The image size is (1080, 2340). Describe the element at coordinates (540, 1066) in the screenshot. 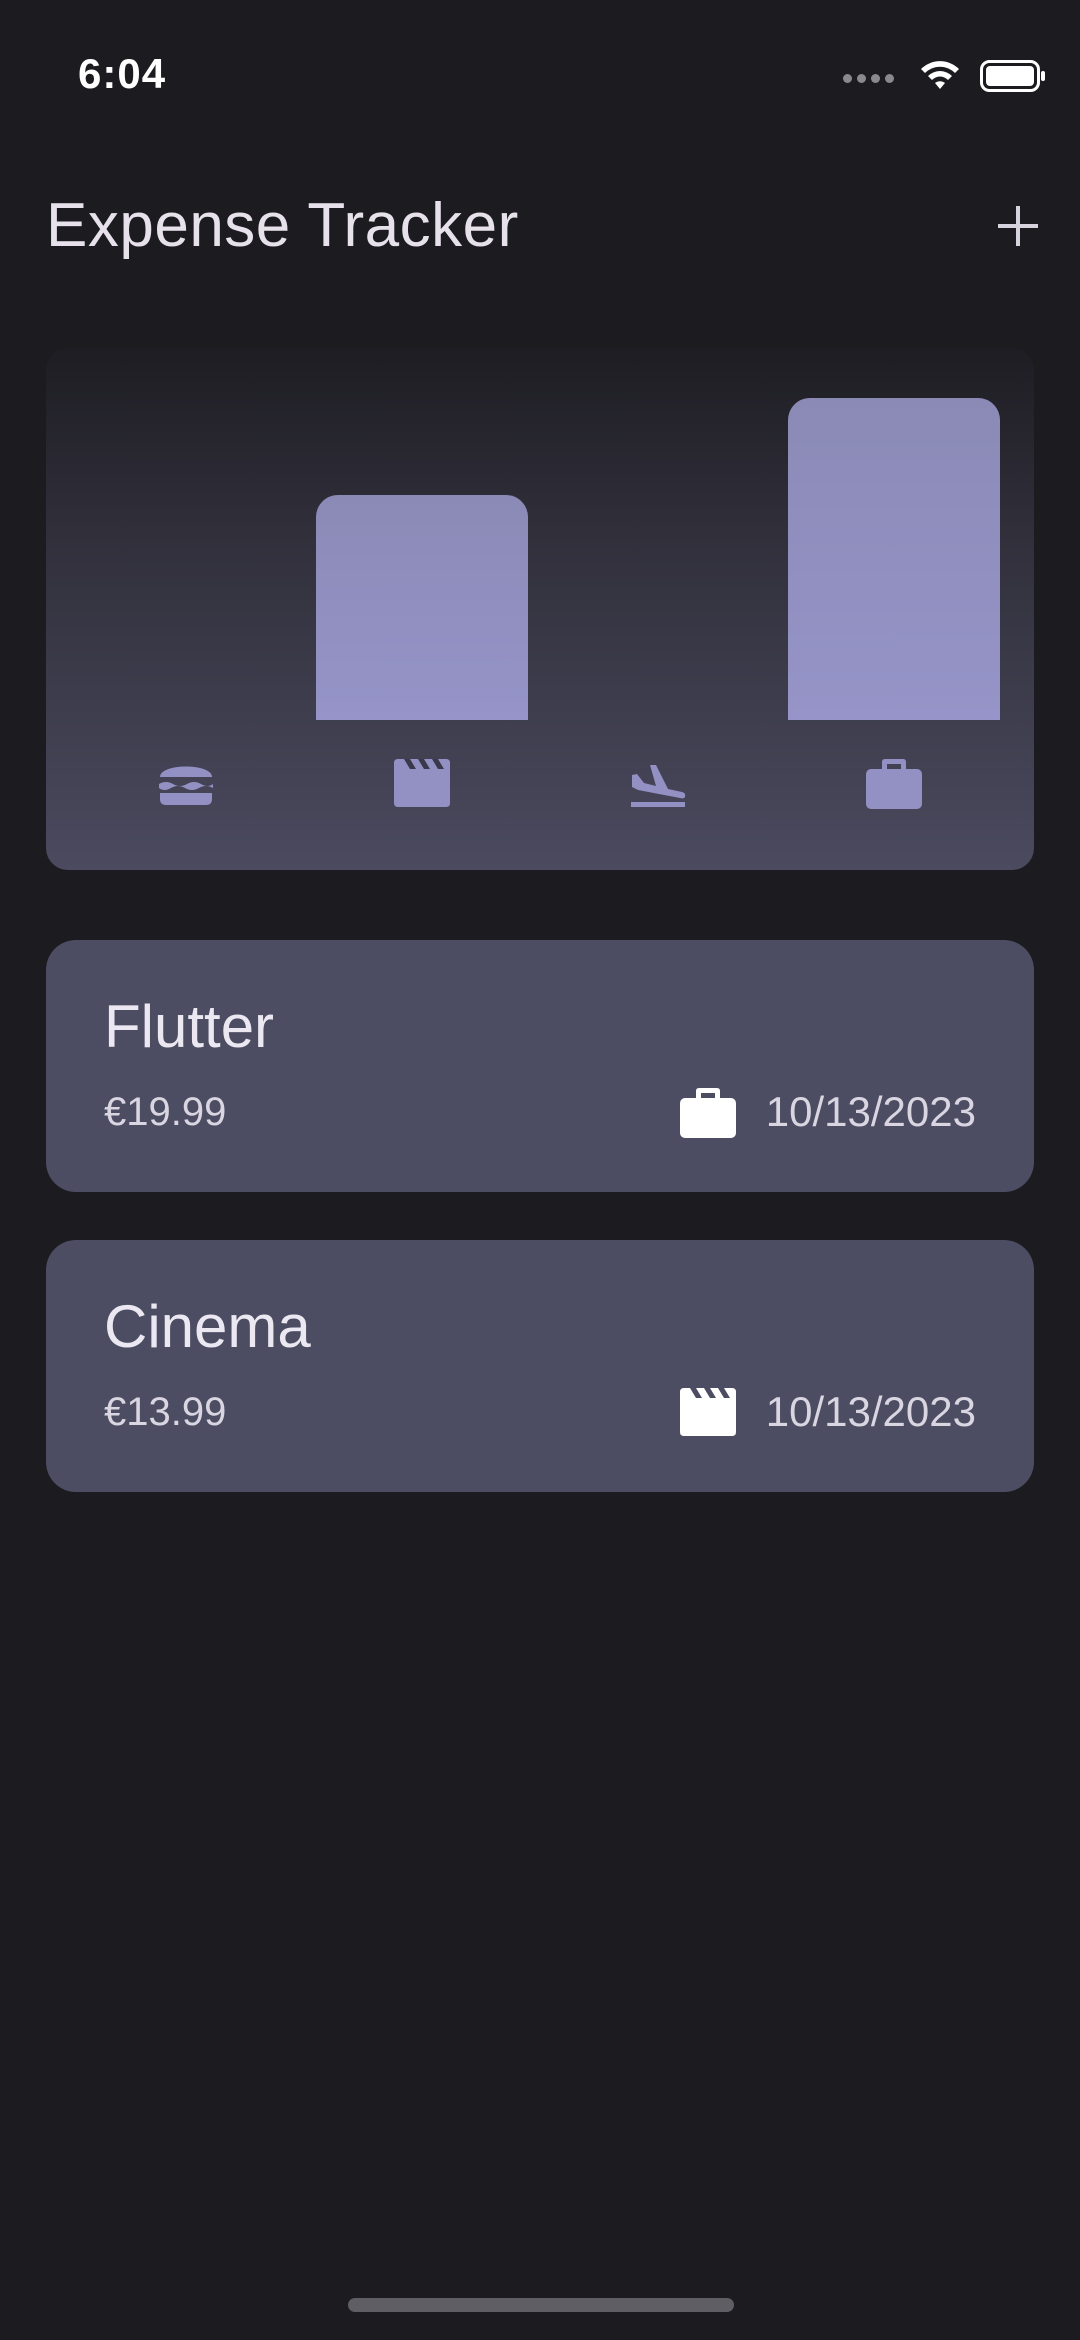

I see `expense-item: Flutter €19.99 10/13/2023` at that location.